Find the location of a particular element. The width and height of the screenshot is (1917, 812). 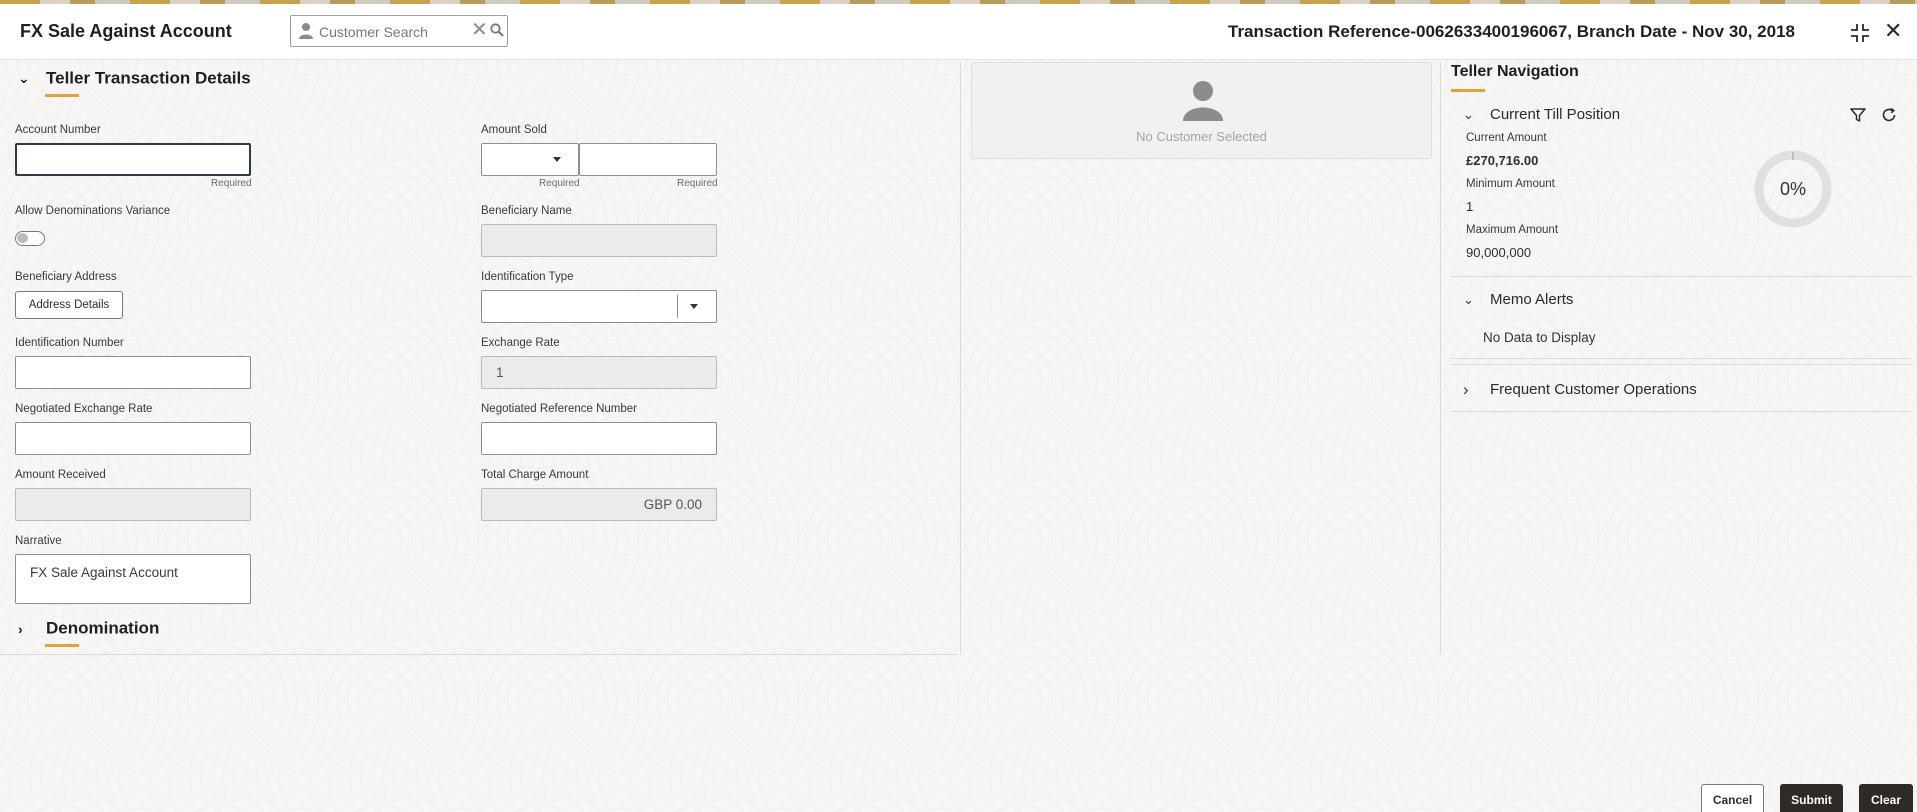

clear-search-icon: ✕ is located at coordinates (479, 30).